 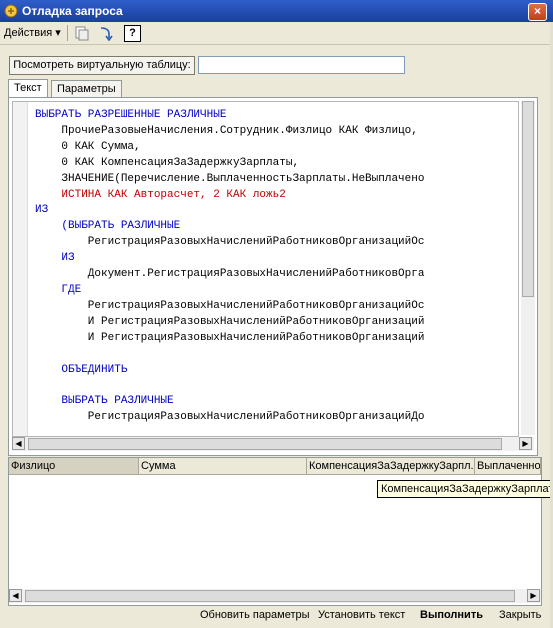 I want to click on set-text-button: Установить текст, so click(x=361, y=615).